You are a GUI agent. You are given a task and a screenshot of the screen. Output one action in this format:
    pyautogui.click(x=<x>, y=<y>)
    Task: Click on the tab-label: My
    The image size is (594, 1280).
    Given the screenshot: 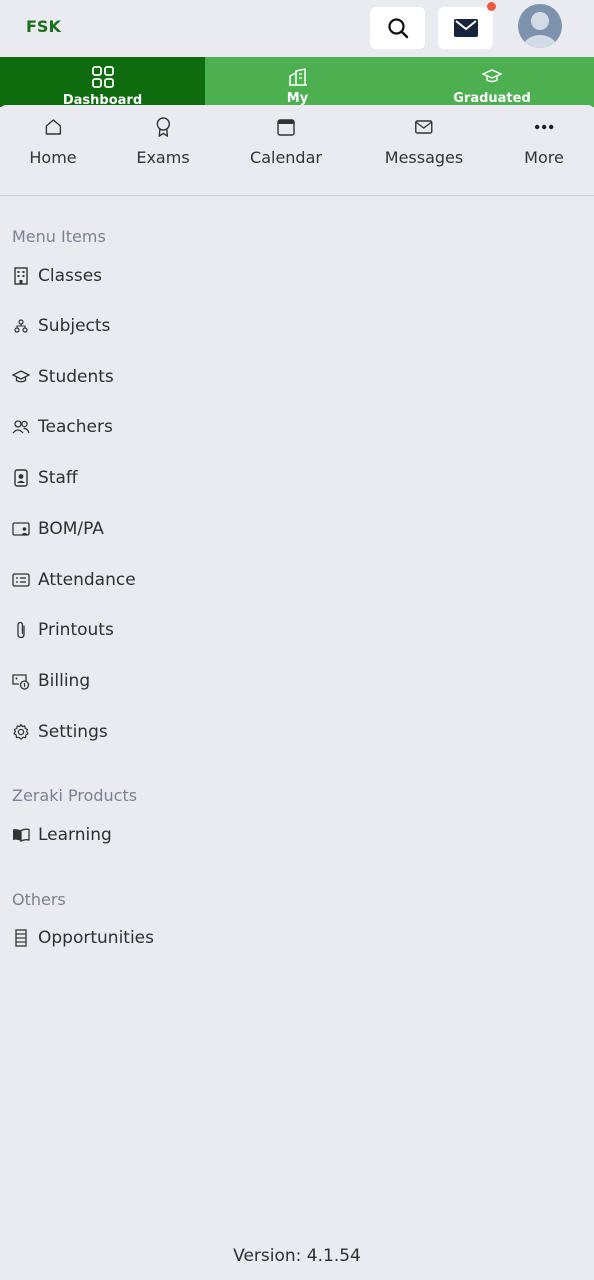 What is the action you would take?
    pyautogui.click(x=297, y=98)
    